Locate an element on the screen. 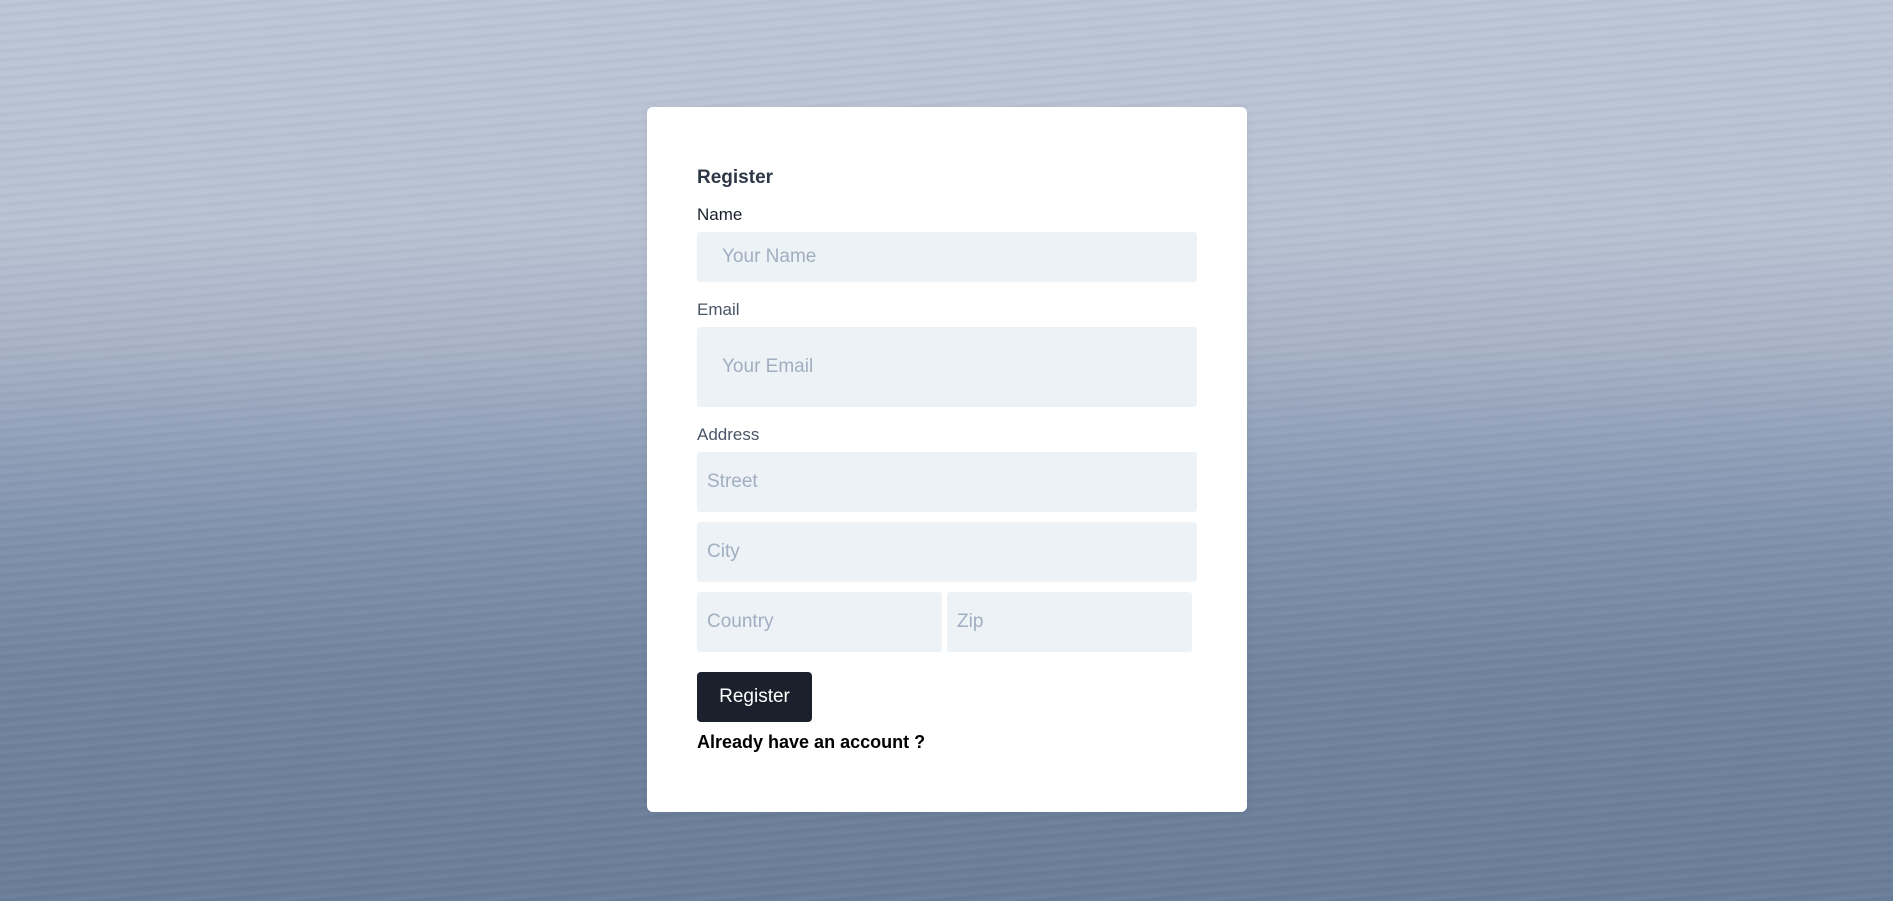  form-title: Register is located at coordinates (735, 177).